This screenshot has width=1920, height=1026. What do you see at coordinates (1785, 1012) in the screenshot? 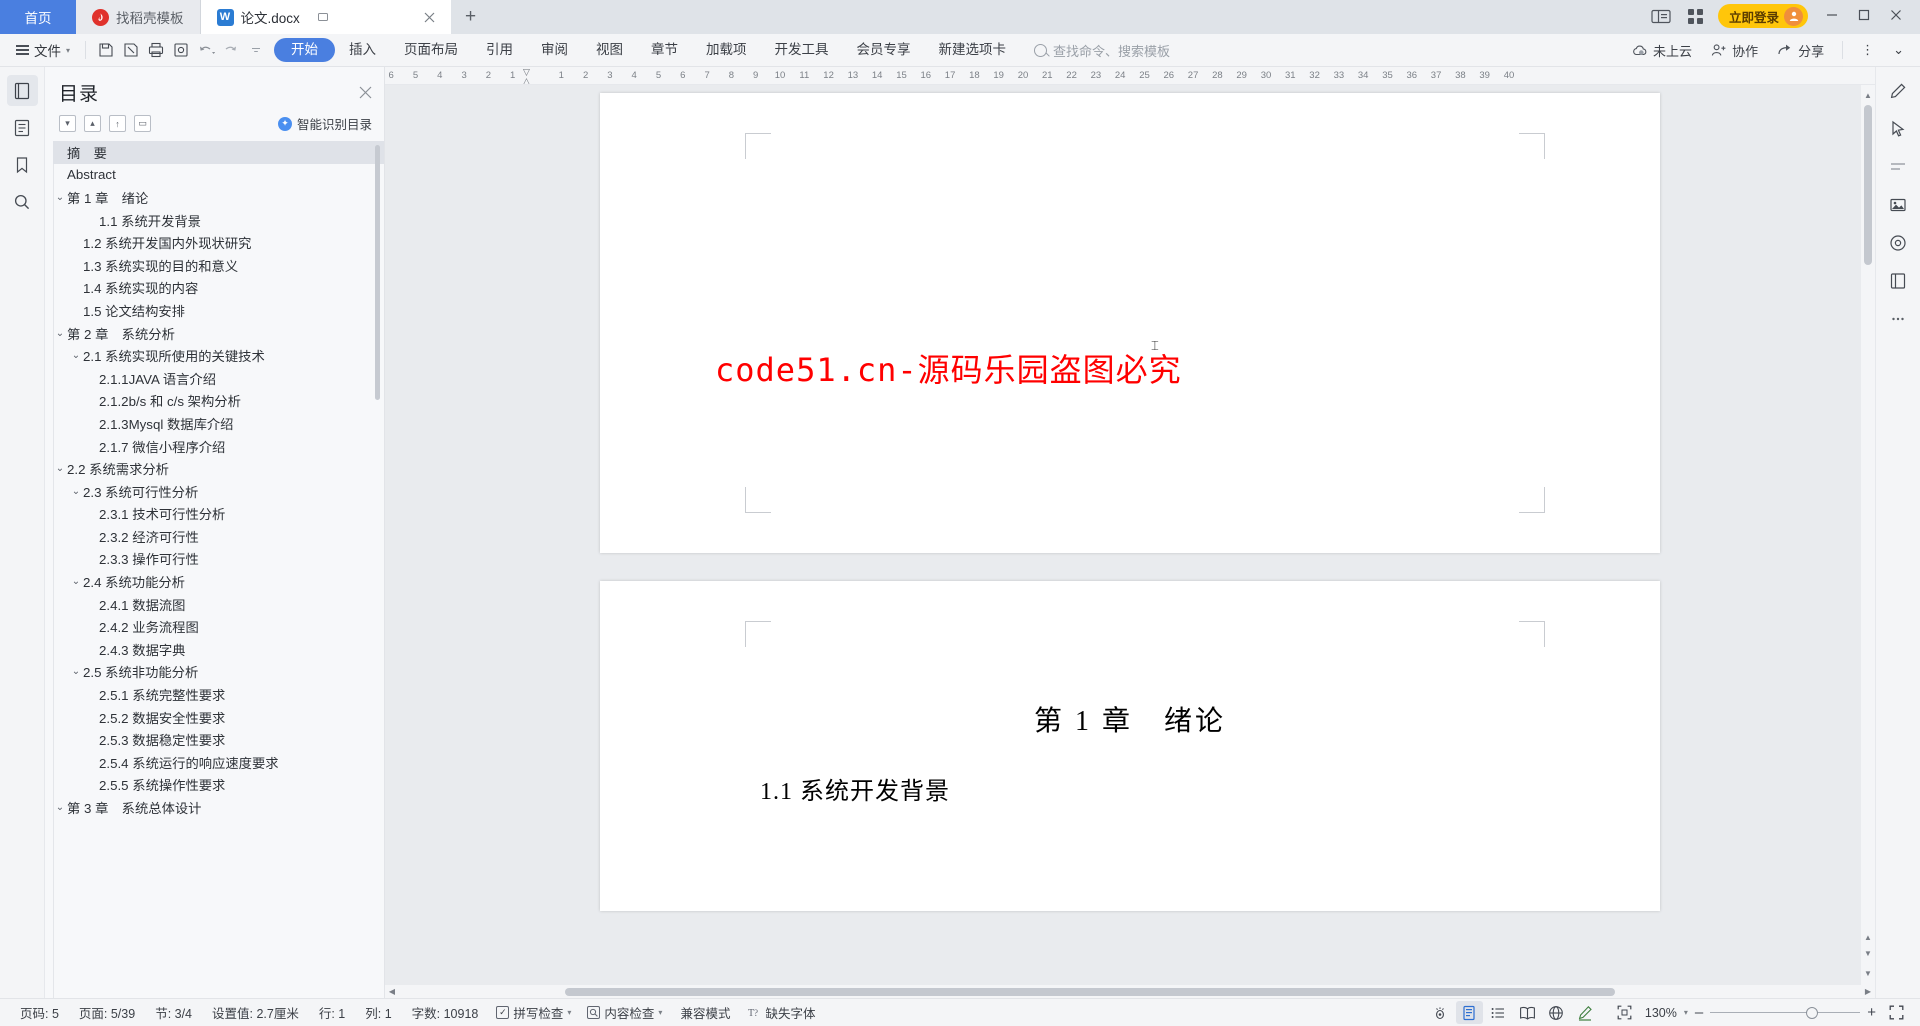
I see `zoom-slider` at bounding box center [1785, 1012].